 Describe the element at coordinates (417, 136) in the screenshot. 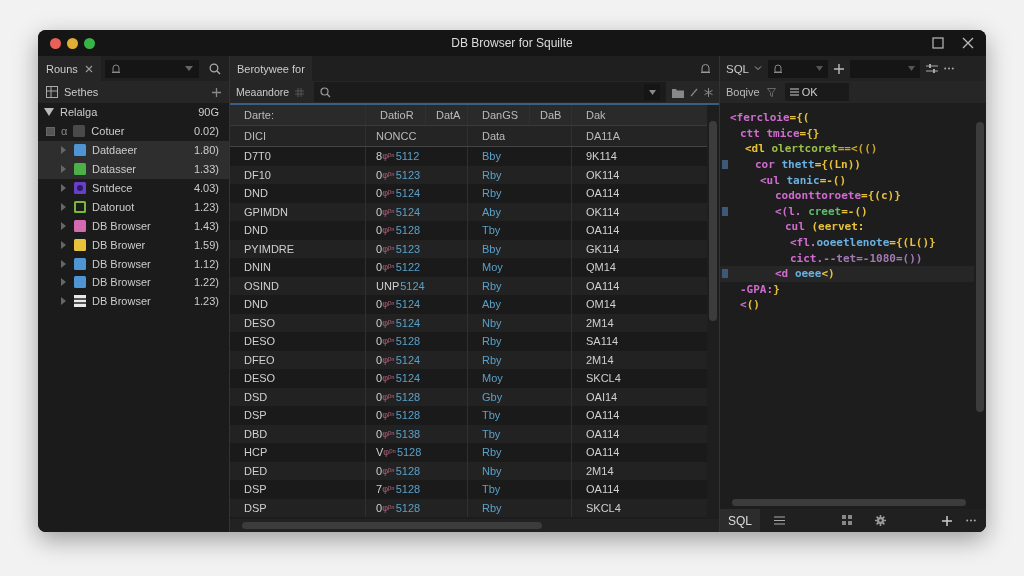

I see `column-subheader: NONCC` at that location.